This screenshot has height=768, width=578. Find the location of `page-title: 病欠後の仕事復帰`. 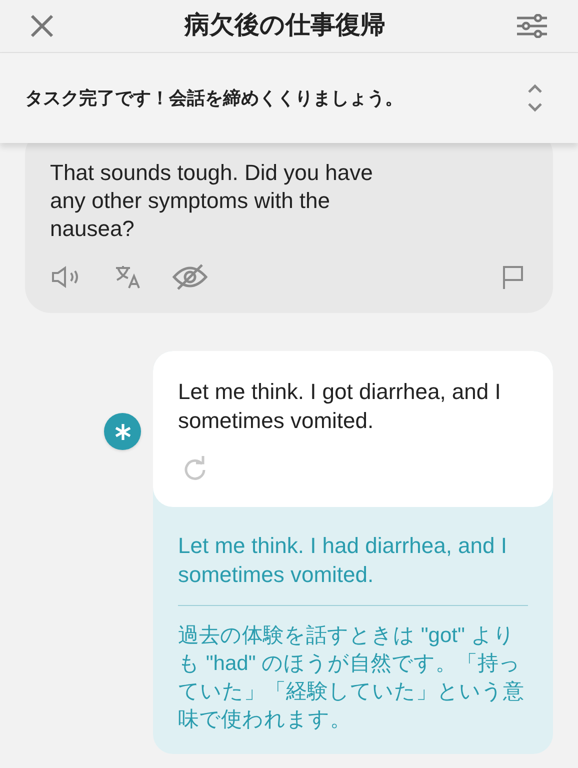

page-title: 病欠後の仕事復帰 is located at coordinates (284, 26).